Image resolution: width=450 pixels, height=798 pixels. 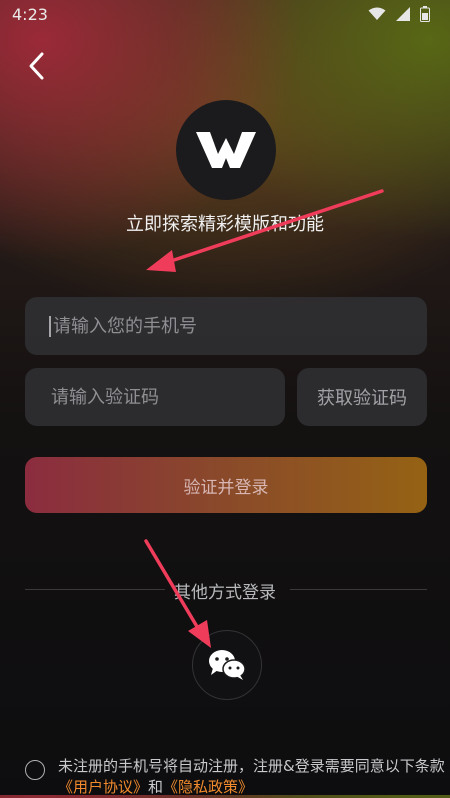 I want to click on signal-icon, so click(x=403, y=14).